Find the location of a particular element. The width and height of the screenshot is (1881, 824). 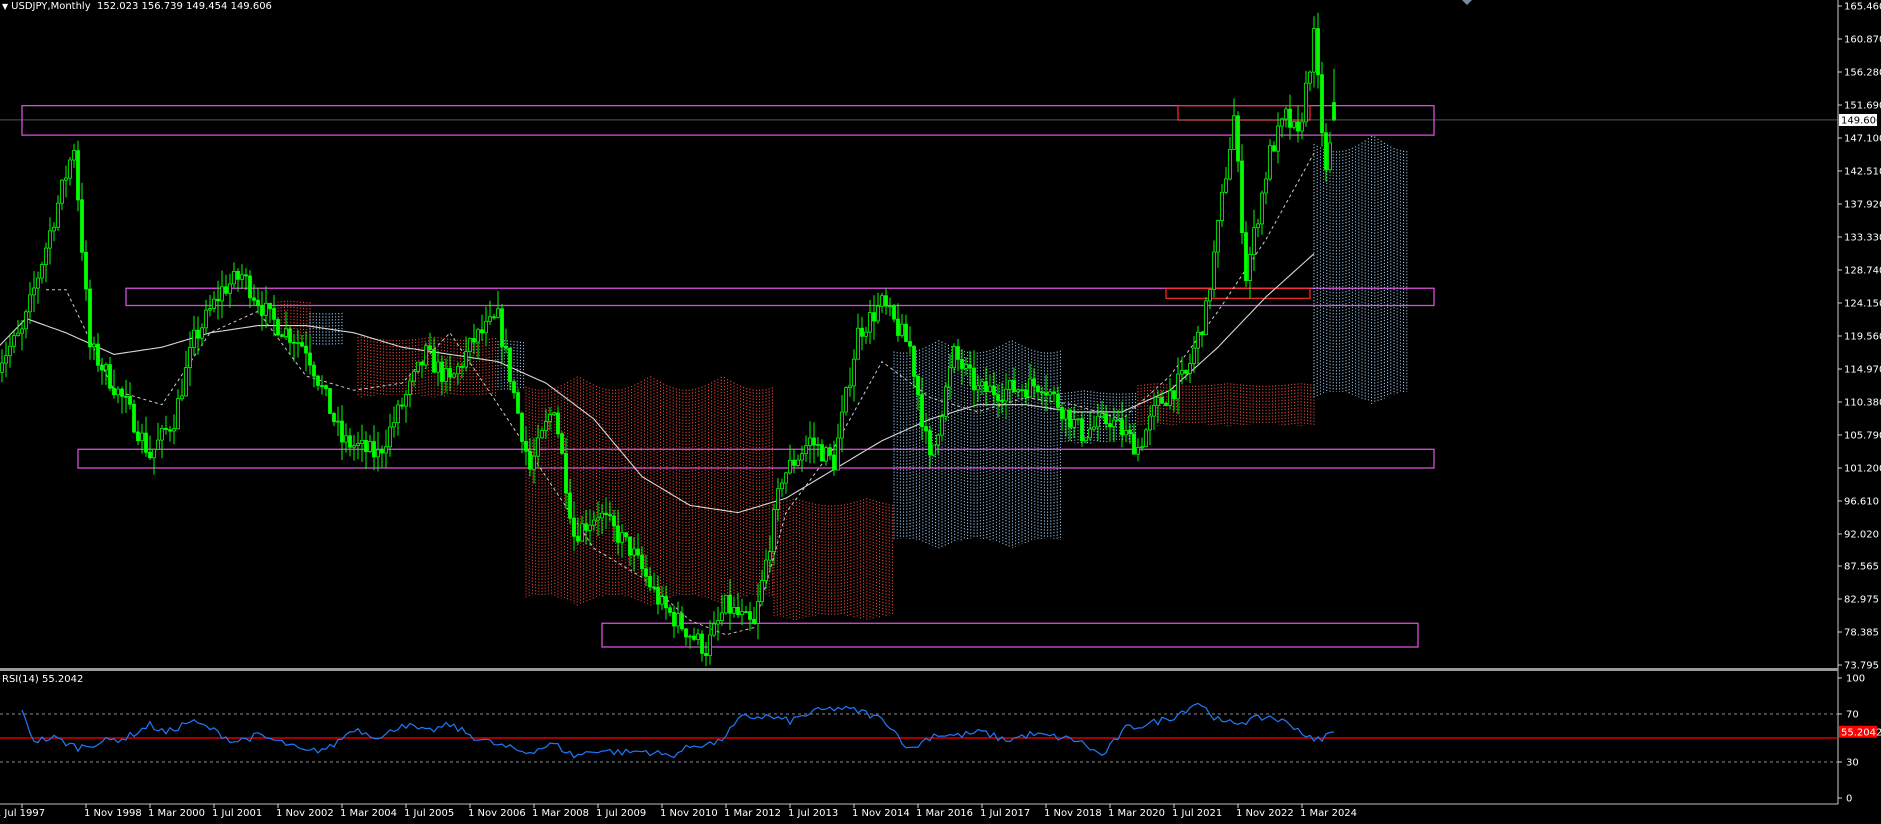

time-tick-label: 1 Jul 2001 is located at coordinates (237, 813).